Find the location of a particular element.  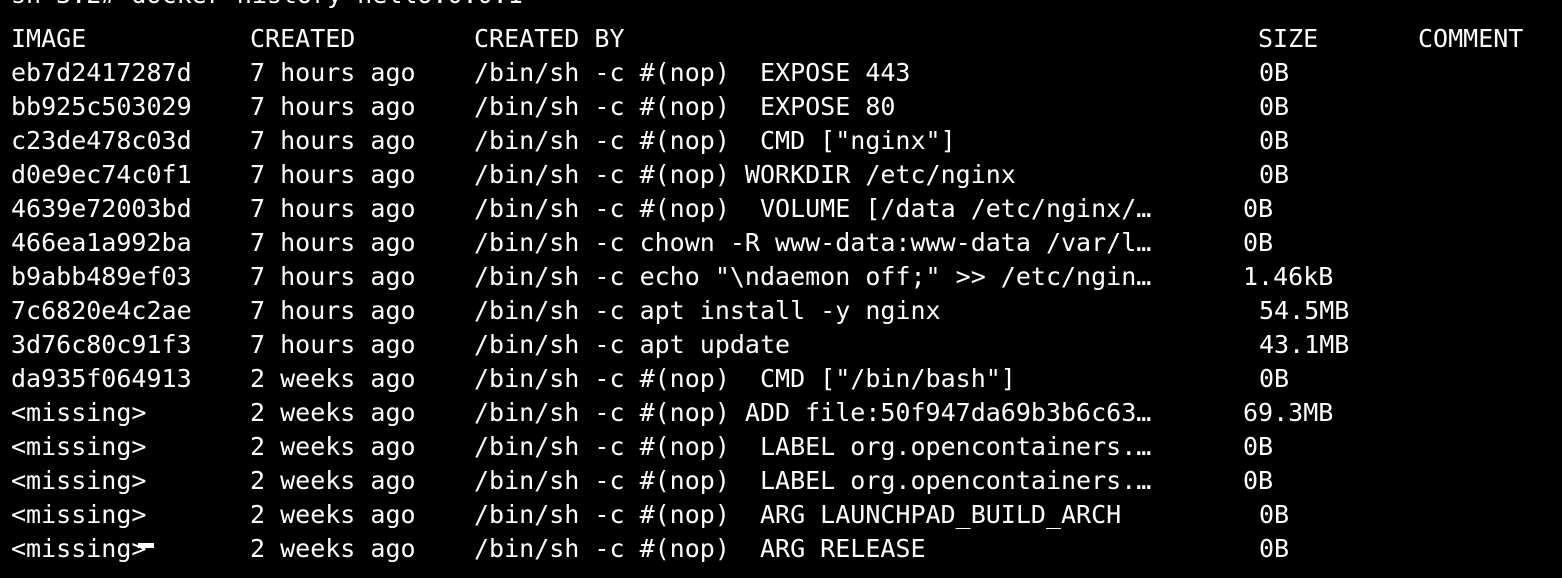

cell-size: 43.1MB is located at coordinates (1304, 344).